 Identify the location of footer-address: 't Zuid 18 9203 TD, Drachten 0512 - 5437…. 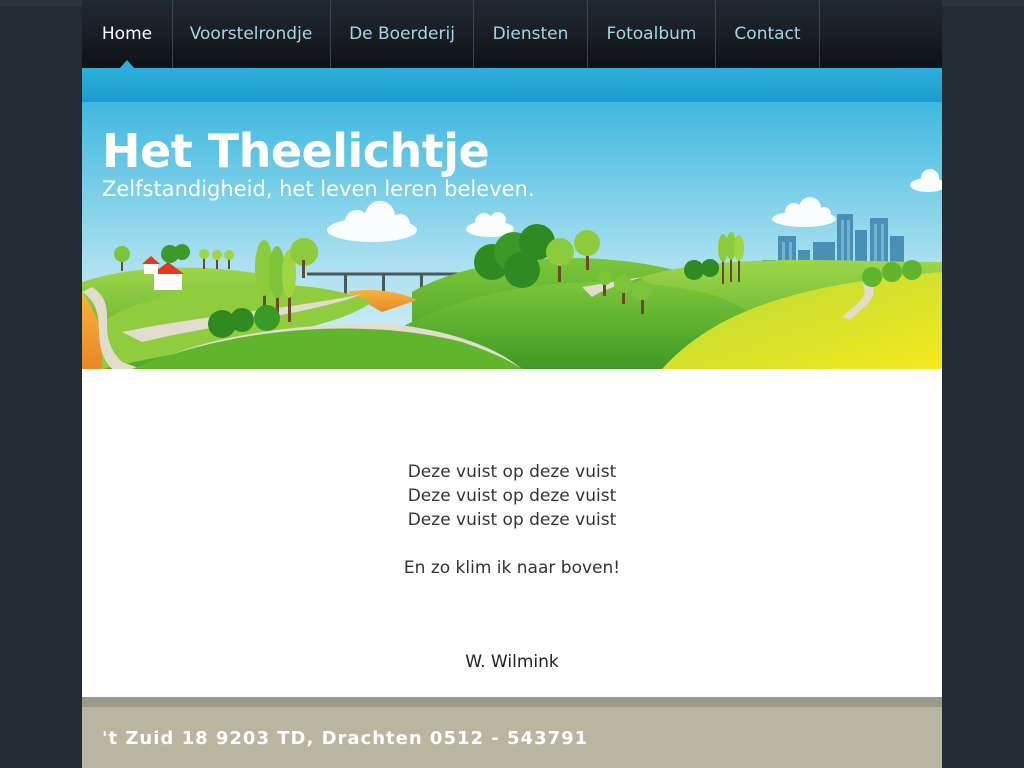
(345, 738).